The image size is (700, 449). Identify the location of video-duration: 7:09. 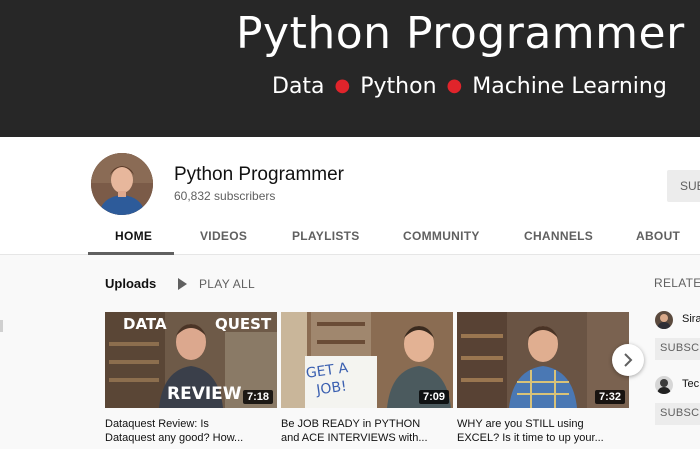
(433, 397).